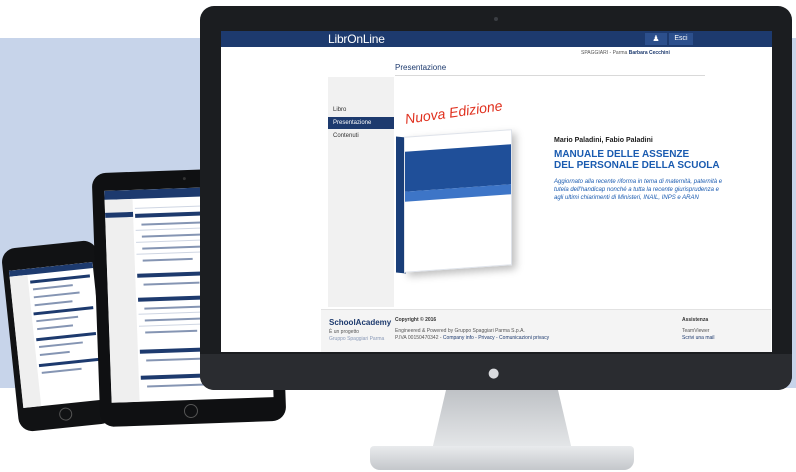  I want to click on footer-copyright: Copyright © 2016, so click(416, 320).